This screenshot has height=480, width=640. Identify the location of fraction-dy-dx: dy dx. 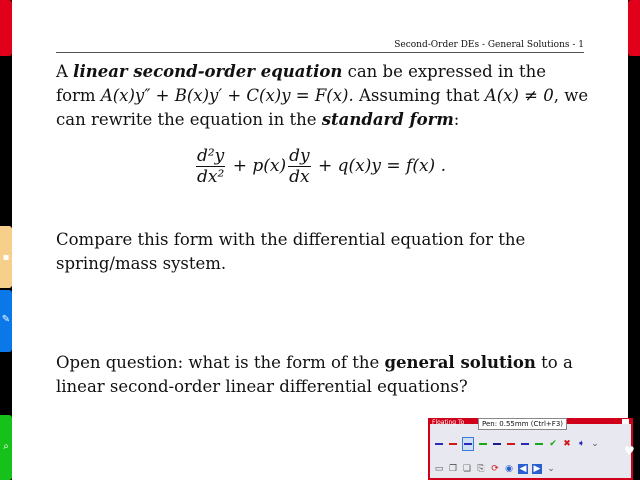
(299, 166).